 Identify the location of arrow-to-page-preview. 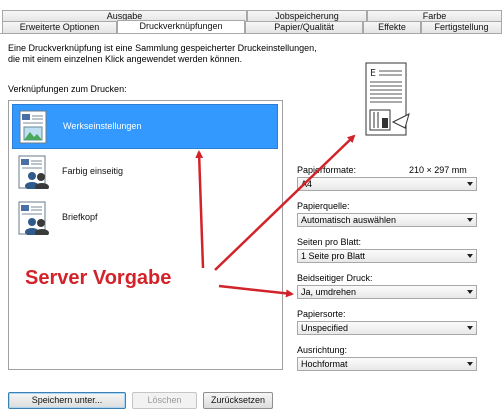
(285, 202).